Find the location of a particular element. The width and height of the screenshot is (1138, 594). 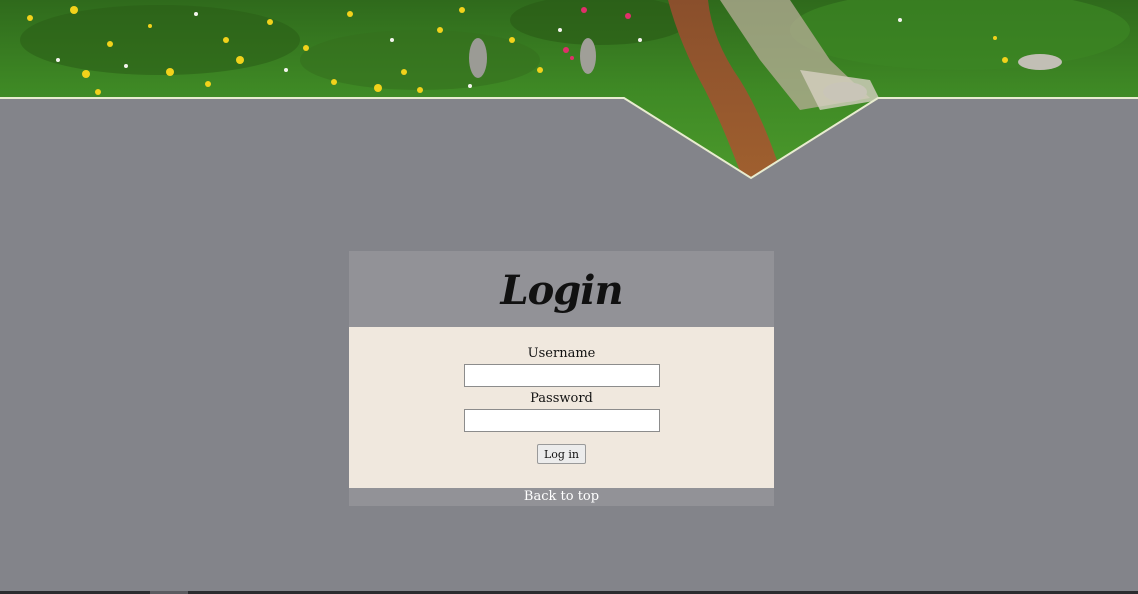

login-header: Login is located at coordinates (561, 289).